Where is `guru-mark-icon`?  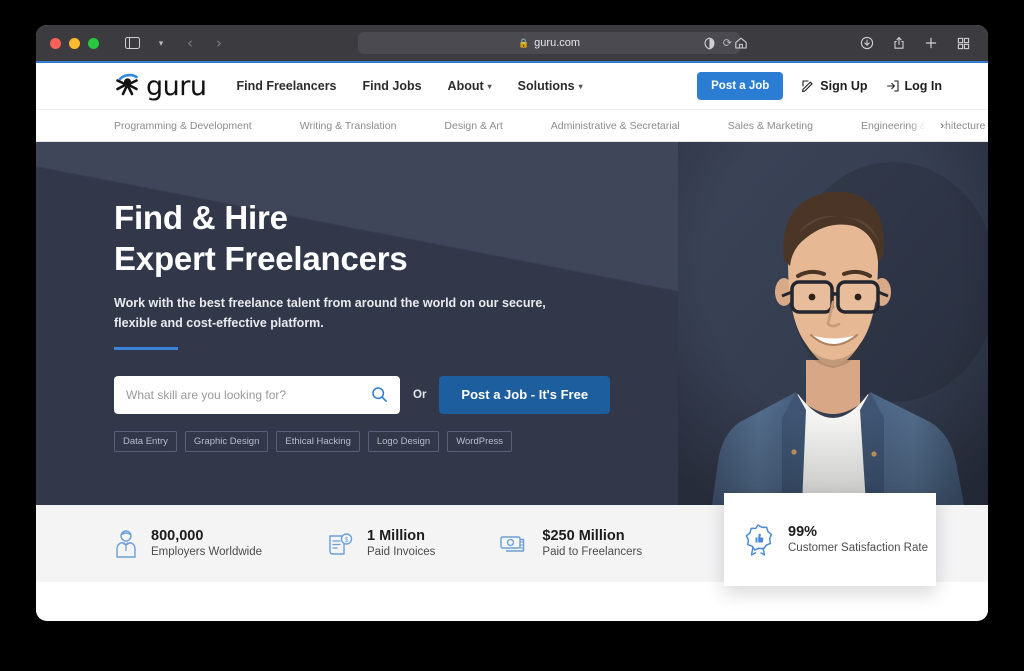
guru-mark-icon is located at coordinates (127, 84).